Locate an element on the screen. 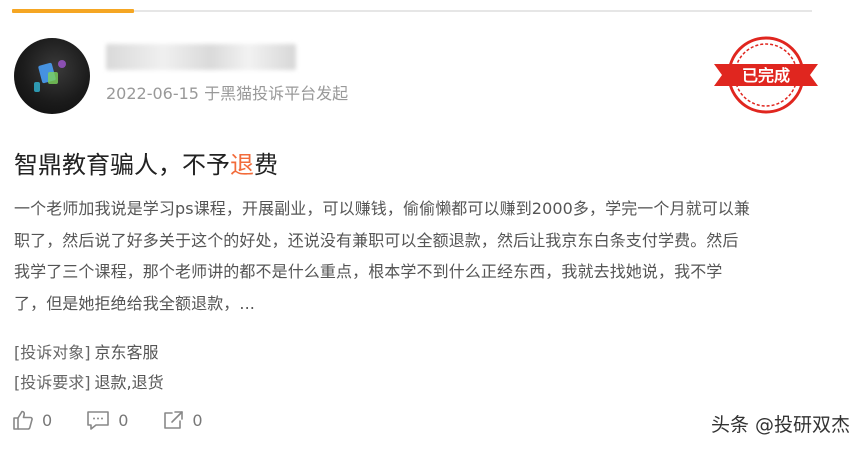 This screenshot has width=864, height=449. complaint-tags: [投诉对象] 京东客服 [投诉要求] 退款,退货 is located at coordinates (89, 368).